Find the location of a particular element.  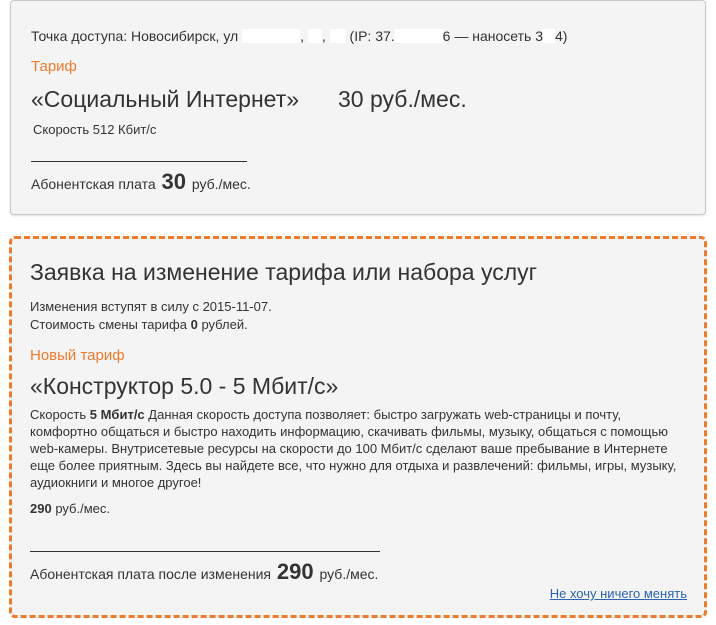

fee-value: 30 is located at coordinates (173, 181).